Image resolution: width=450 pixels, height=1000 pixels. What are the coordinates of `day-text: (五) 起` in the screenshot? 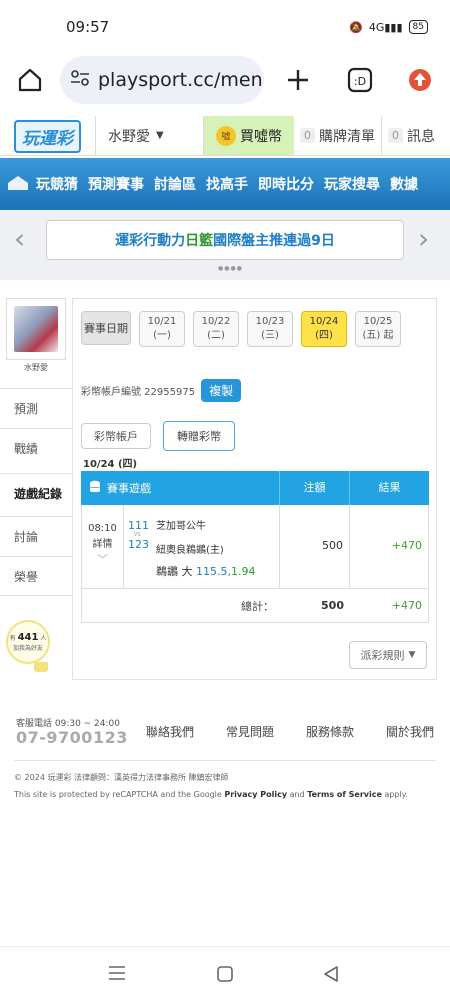 It's located at (378, 335).